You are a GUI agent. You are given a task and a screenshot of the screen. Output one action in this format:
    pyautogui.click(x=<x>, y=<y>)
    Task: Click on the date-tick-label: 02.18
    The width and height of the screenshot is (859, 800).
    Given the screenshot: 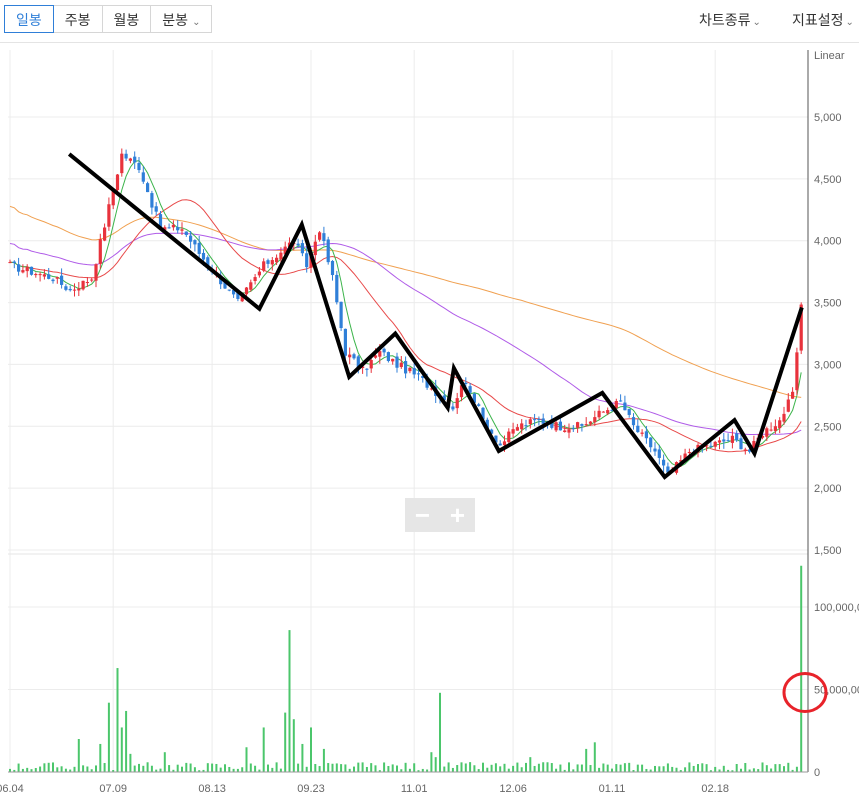 What is the action you would take?
    pyautogui.click(x=715, y=789)
    